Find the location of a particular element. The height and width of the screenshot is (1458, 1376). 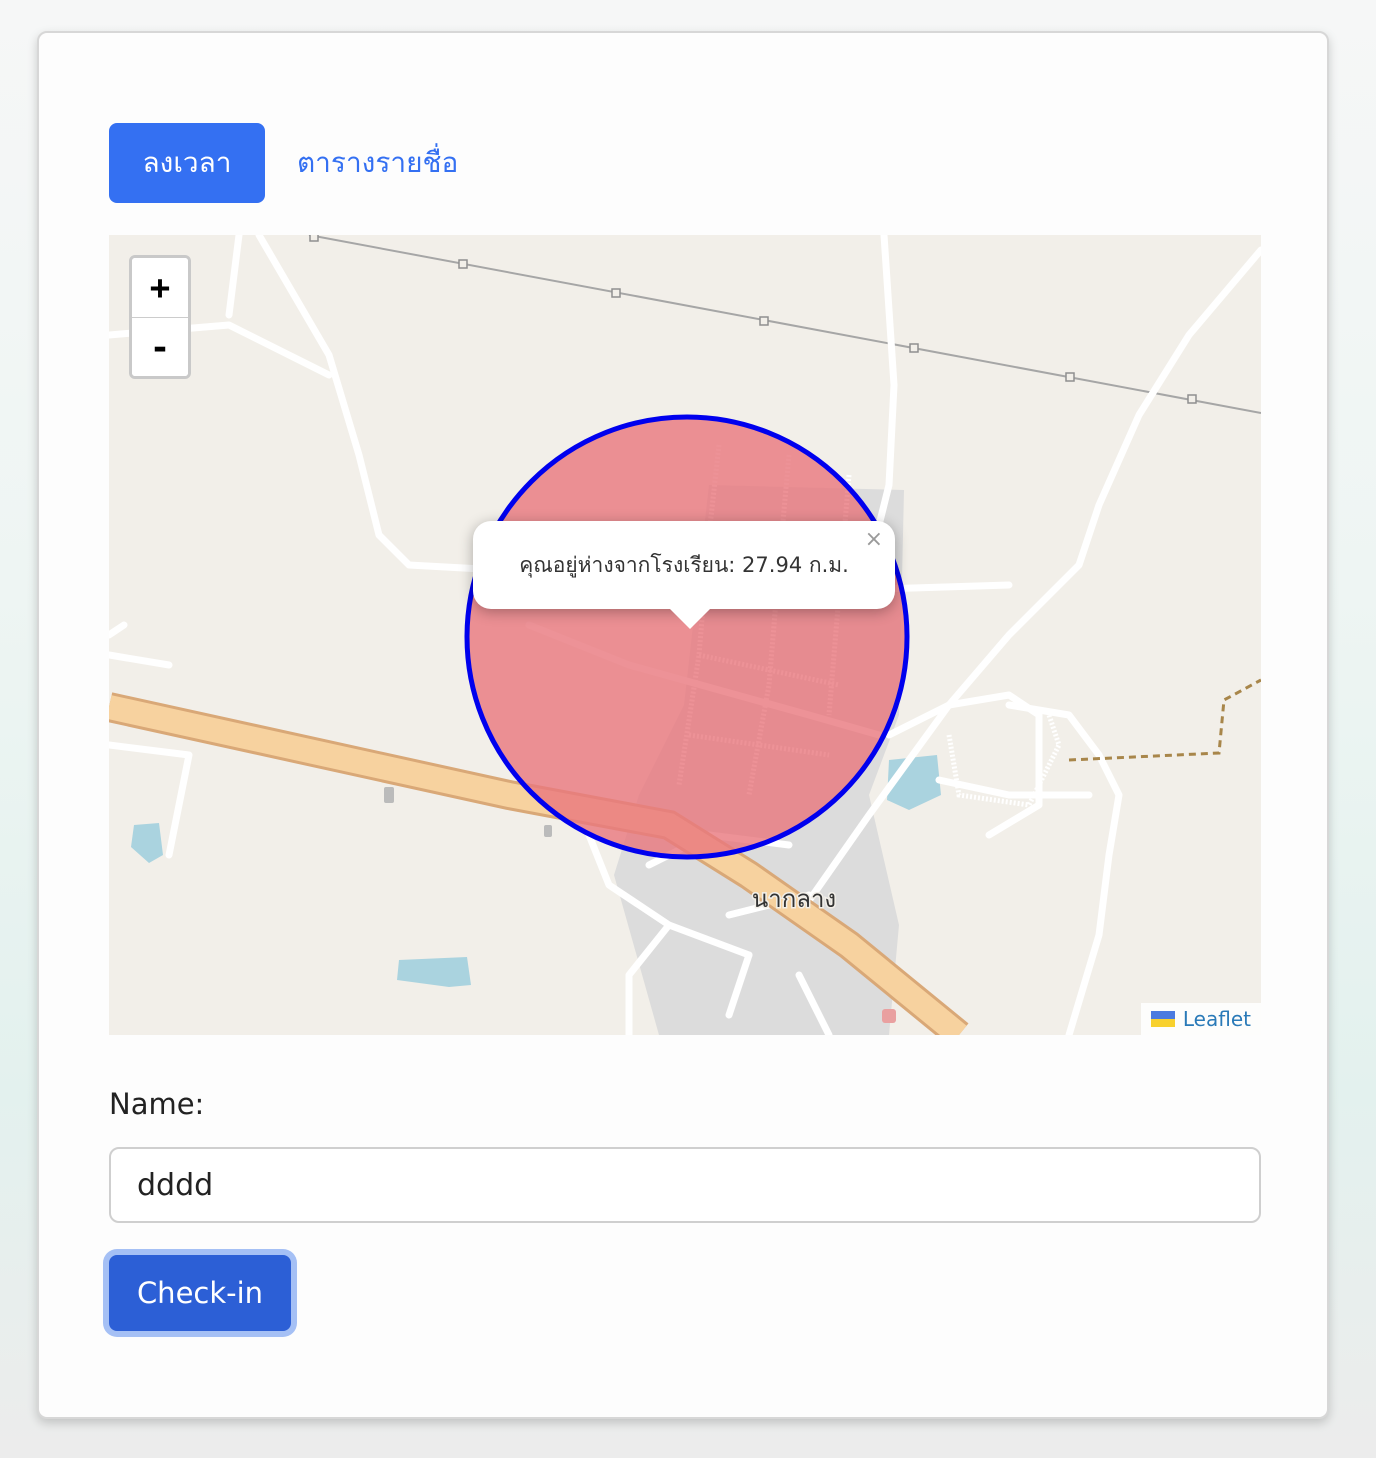

popup-tip is located at coordinates (690, 618).